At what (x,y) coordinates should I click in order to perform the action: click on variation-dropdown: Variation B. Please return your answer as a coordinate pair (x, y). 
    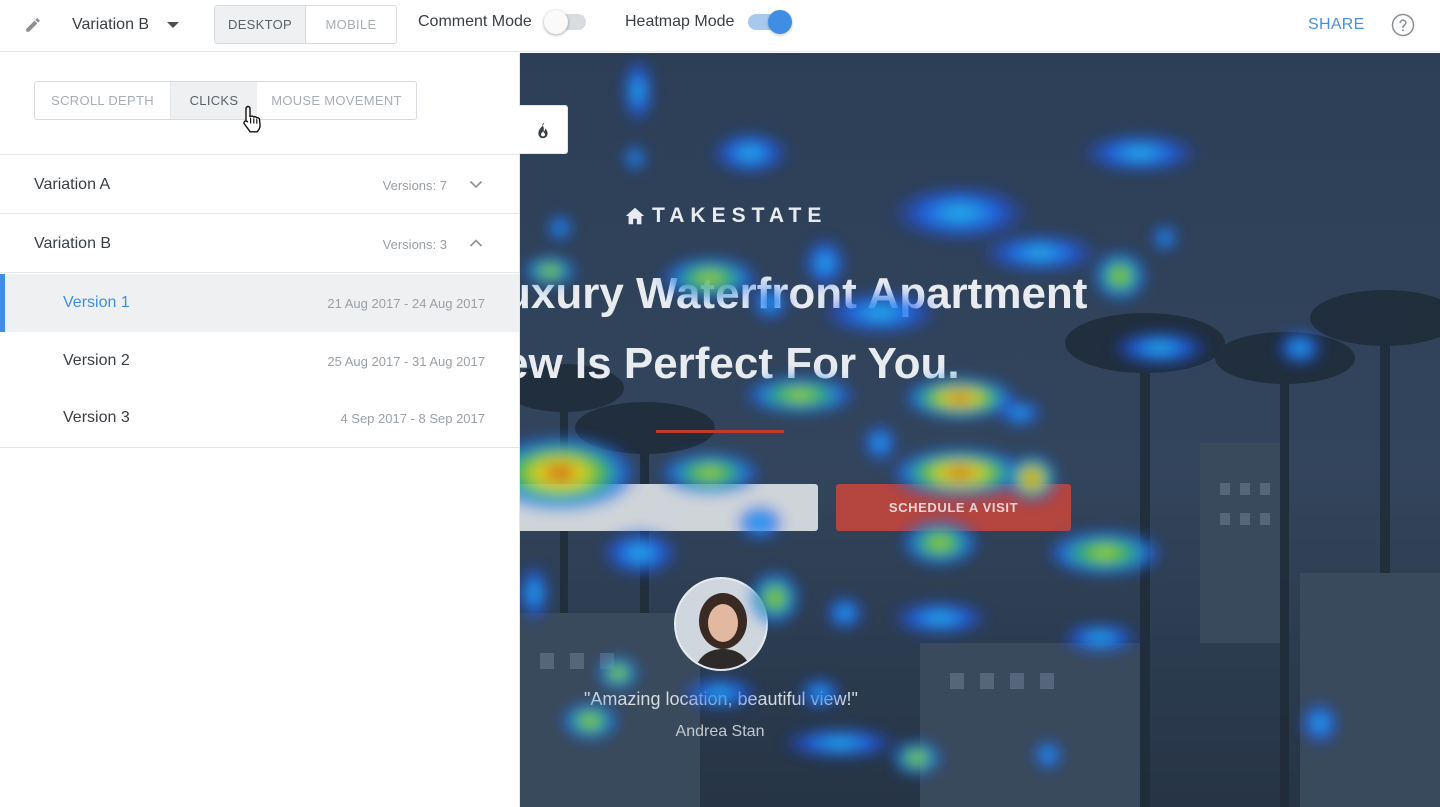
    Looking at the image, I should click on (126, 25).